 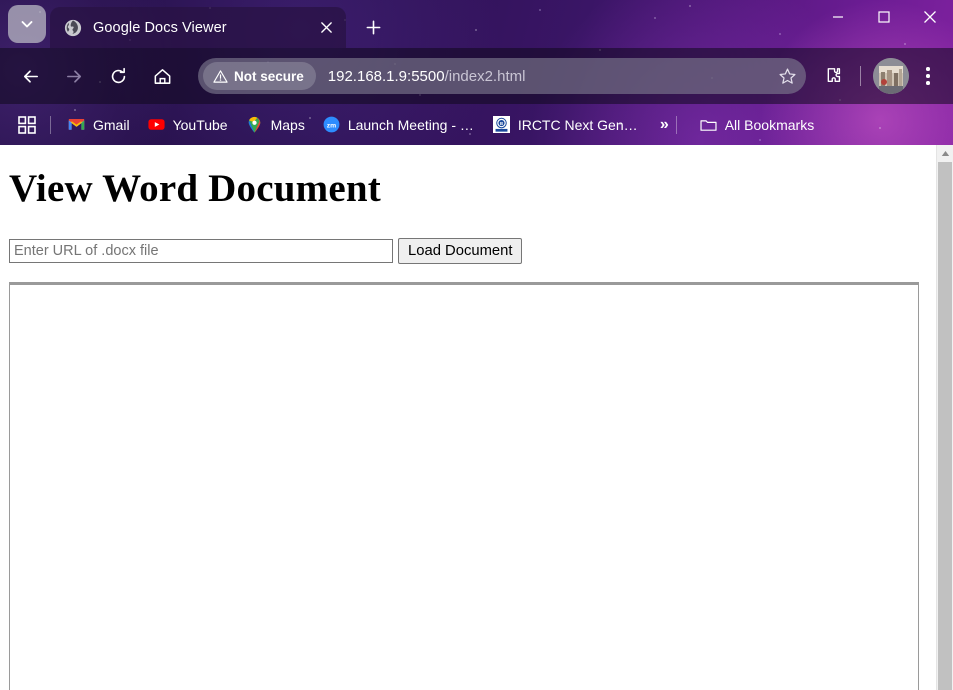 What do you see at coordinates (111, 124) in the screenshot?
I see `bookmark-label: Gmail` at bounding box center [111, 124].